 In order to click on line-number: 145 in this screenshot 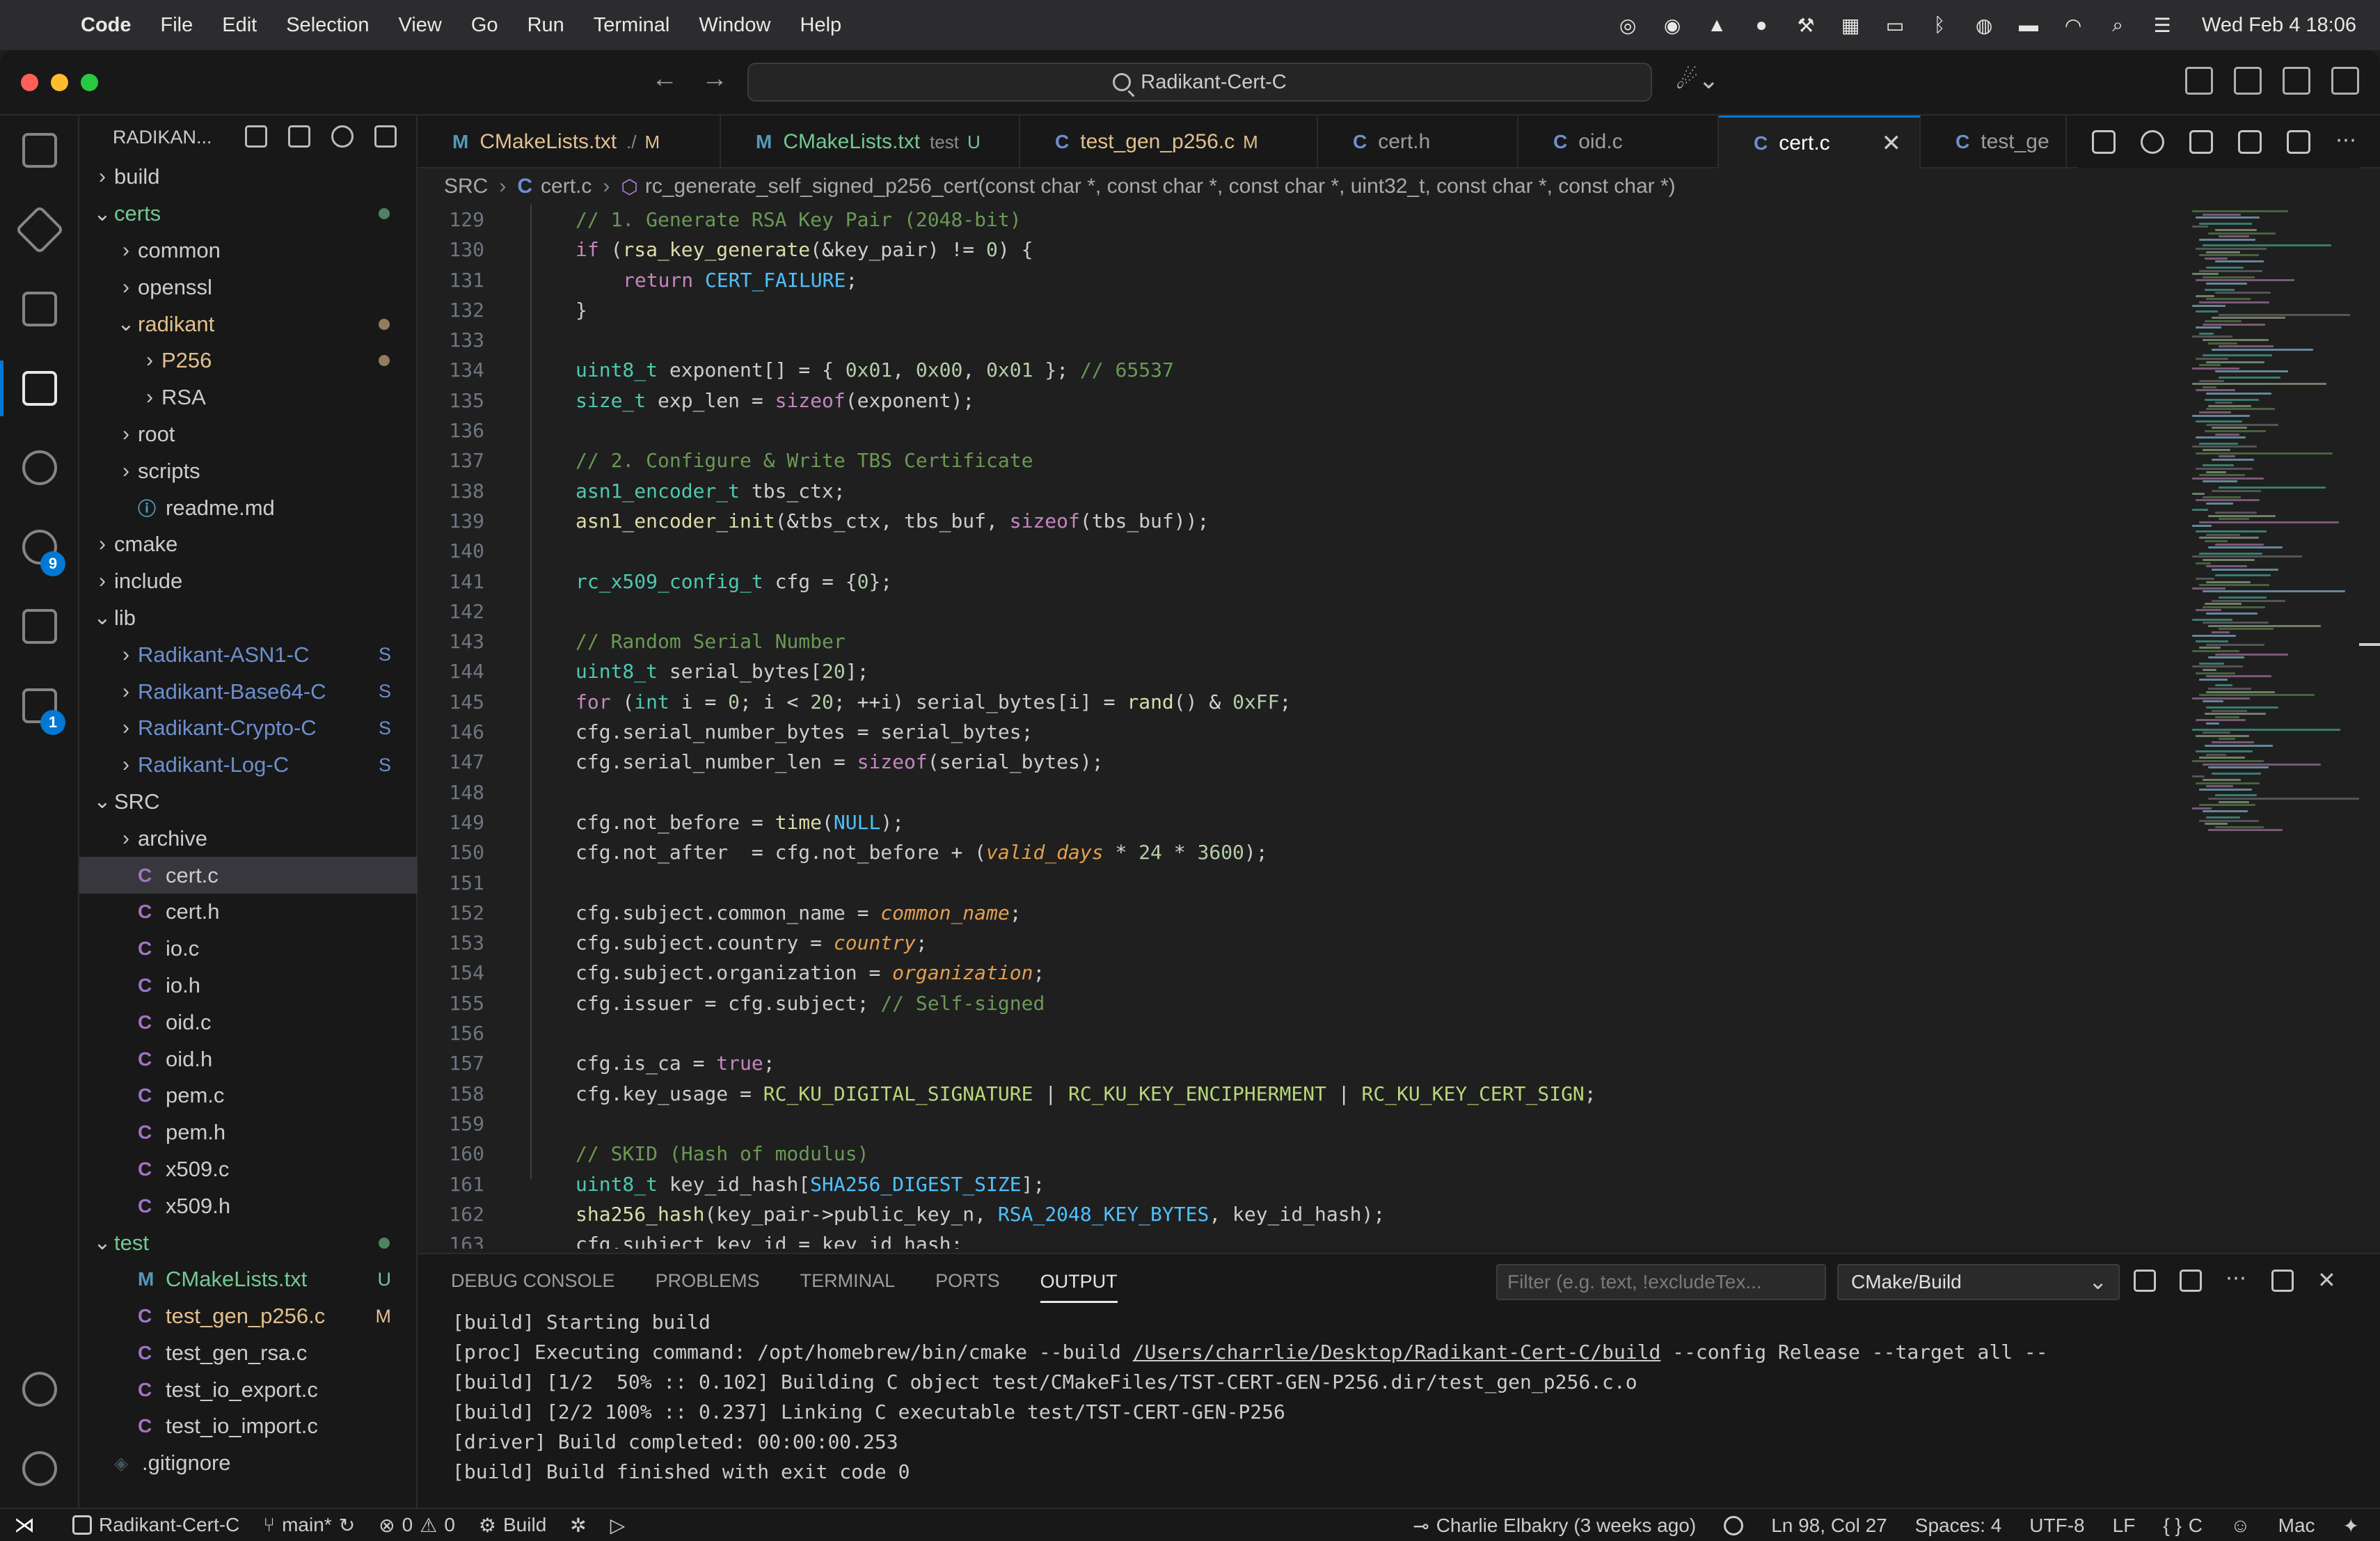, I will do `click(451, 702)`.